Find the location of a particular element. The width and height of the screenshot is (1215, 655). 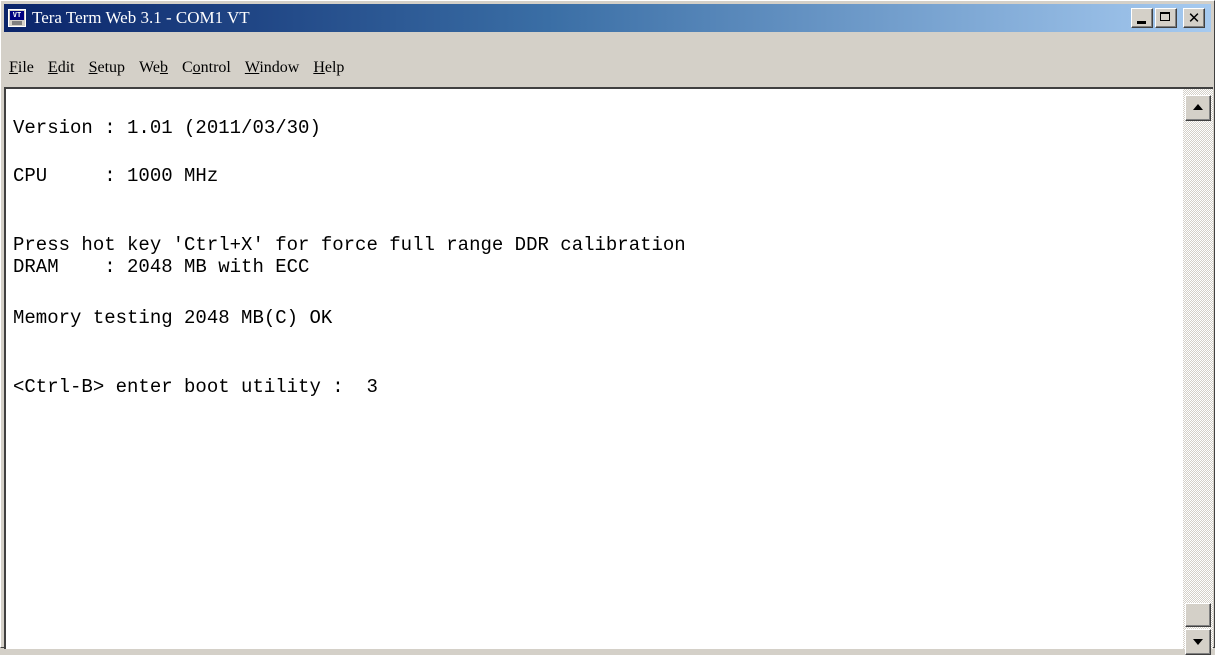

menu-edit: Edit is located at coordinates (61, 68).